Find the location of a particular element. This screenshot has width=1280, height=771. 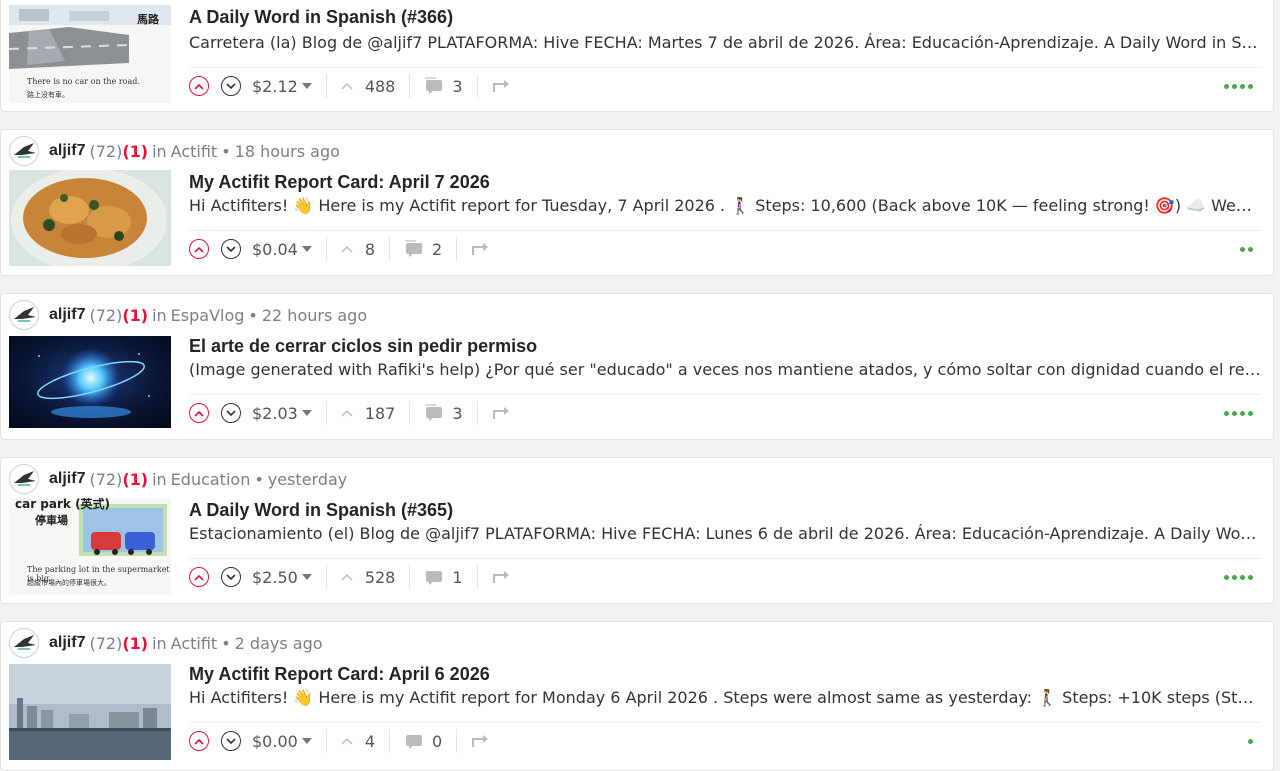

harbour-skyline-photo is located at coordinates (90, 712).